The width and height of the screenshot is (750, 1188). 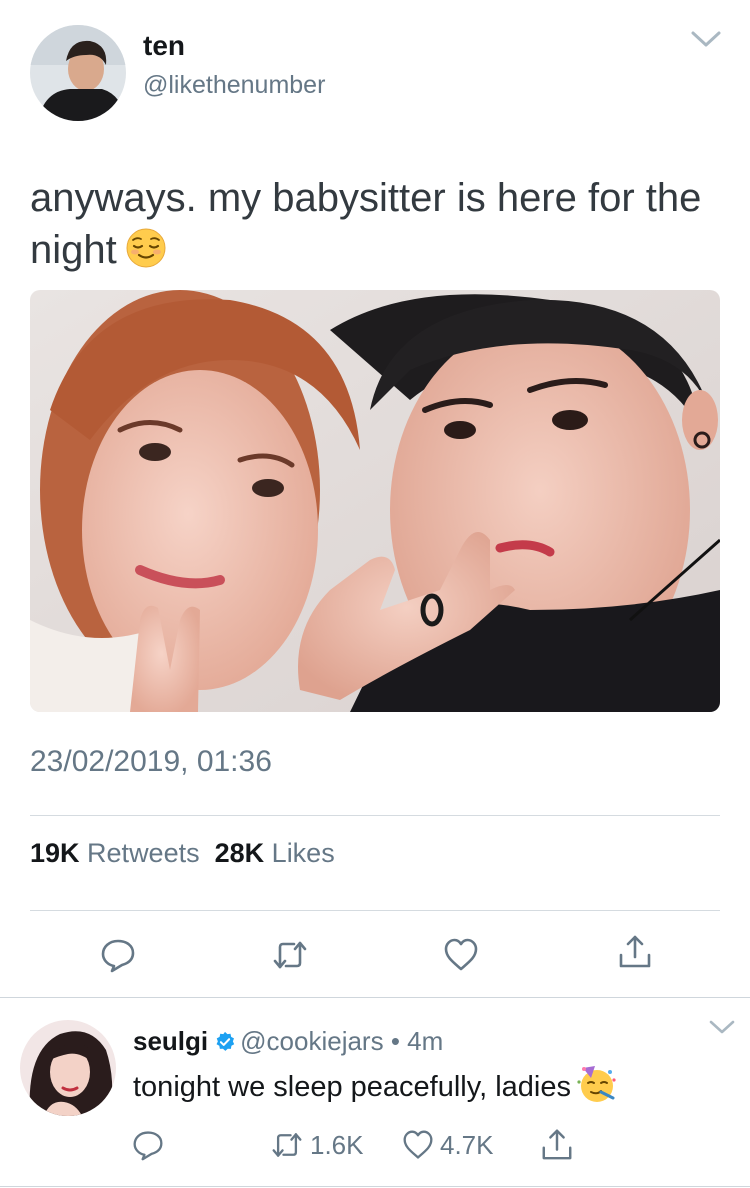 I want to click on tweet-stats: 19K Retweets 28K Likes, so click(x=182, y=853).